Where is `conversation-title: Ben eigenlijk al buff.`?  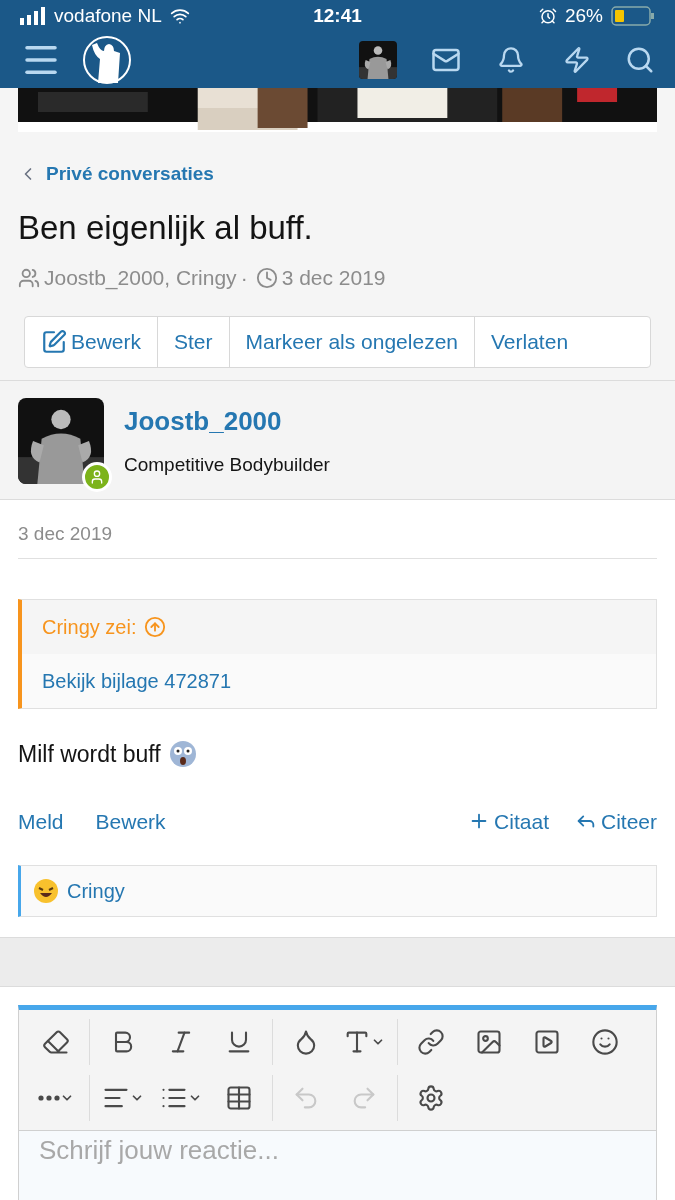 conversation-title: Ben eigenlijk al buff. is located at coordinates (166, 227).